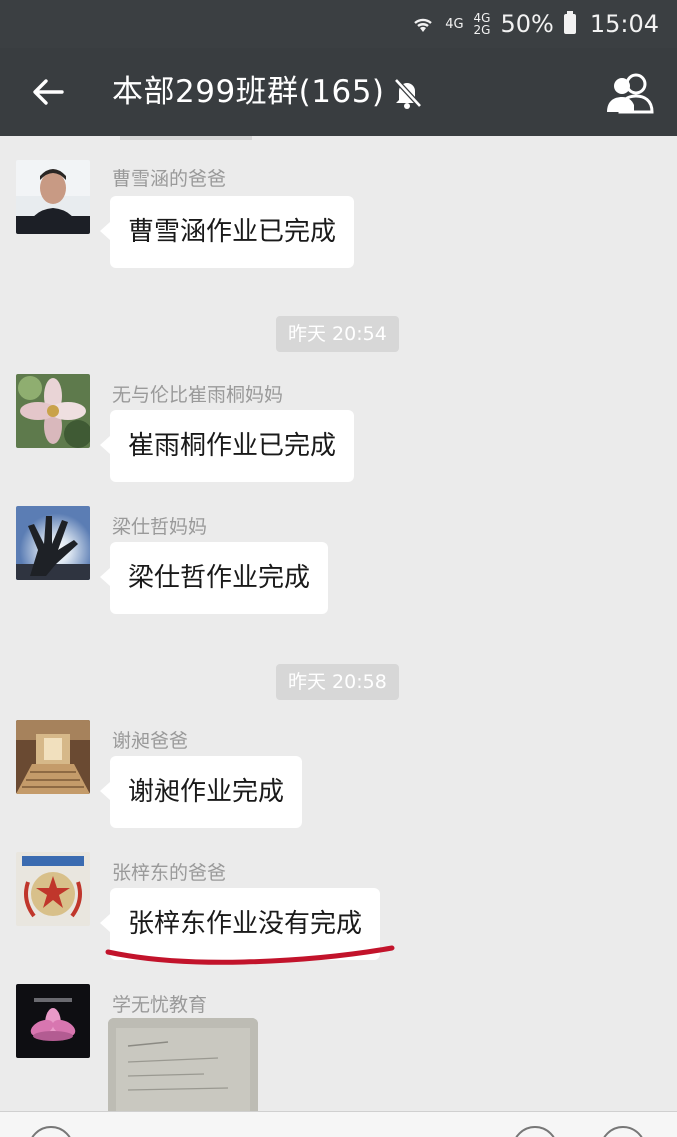 Image resolution: width=677 pixels, height=1137 pixels. I want to click on timestamp-chip: 昨天 20:54, so click(337, 334).